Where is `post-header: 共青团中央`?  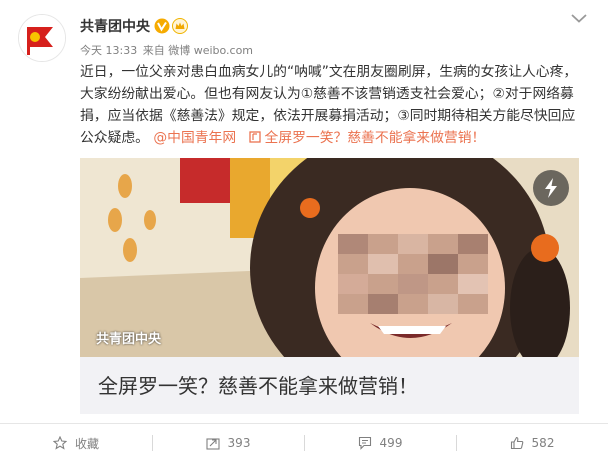
post-header: 共青团中央 is located at coordinates (134, 26).